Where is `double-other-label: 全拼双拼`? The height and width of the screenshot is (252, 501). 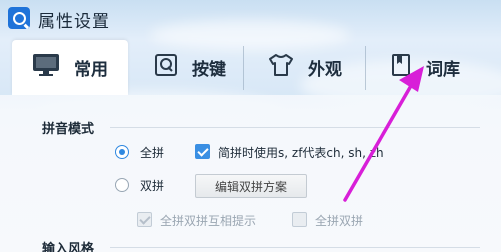
double-other-label: 全拼双拼 is located at coordinates (339, 221).